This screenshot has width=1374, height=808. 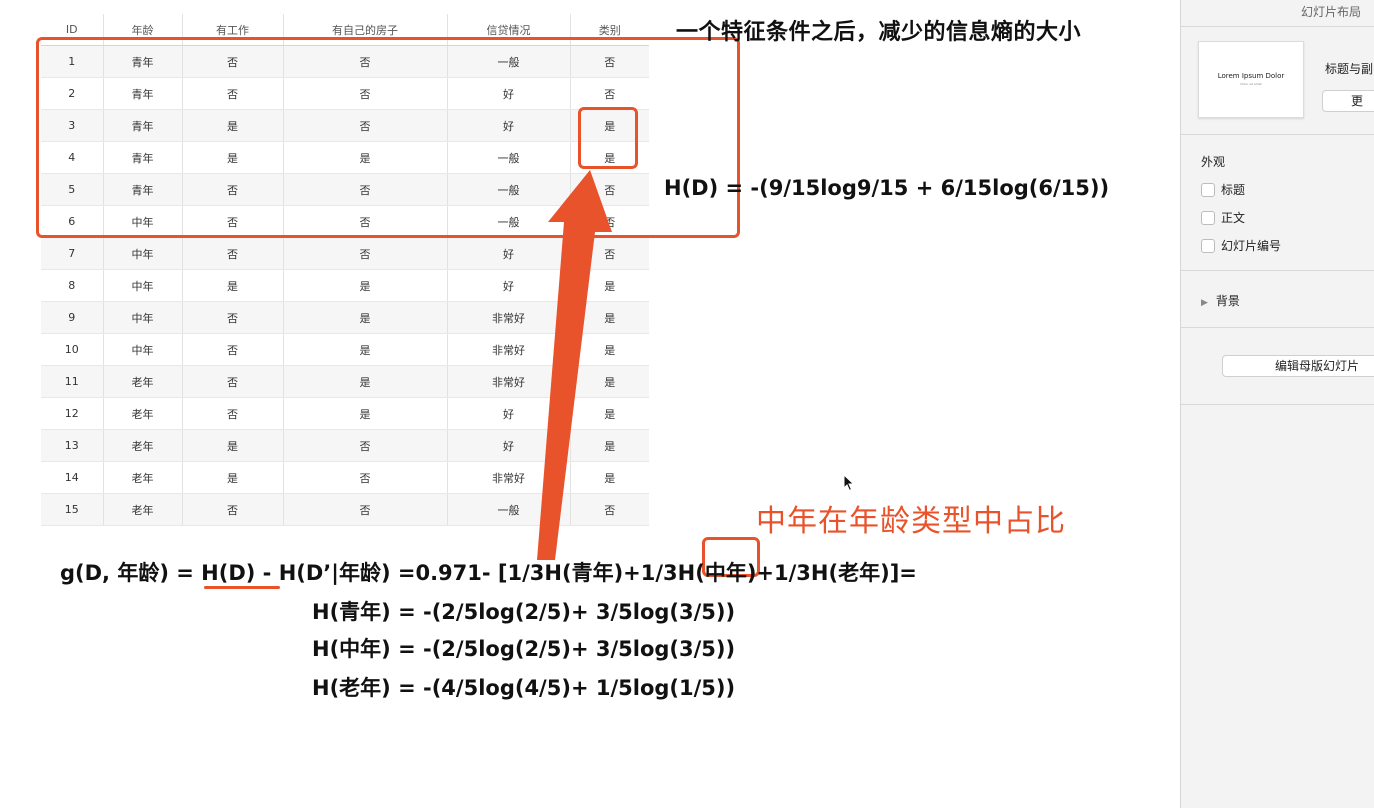 What do you see at coordinates (1298, 366) in the screenshot?
I see `edit-master-slides-button: 编辑母版幻灯片` at bounding box center [1298, 366].